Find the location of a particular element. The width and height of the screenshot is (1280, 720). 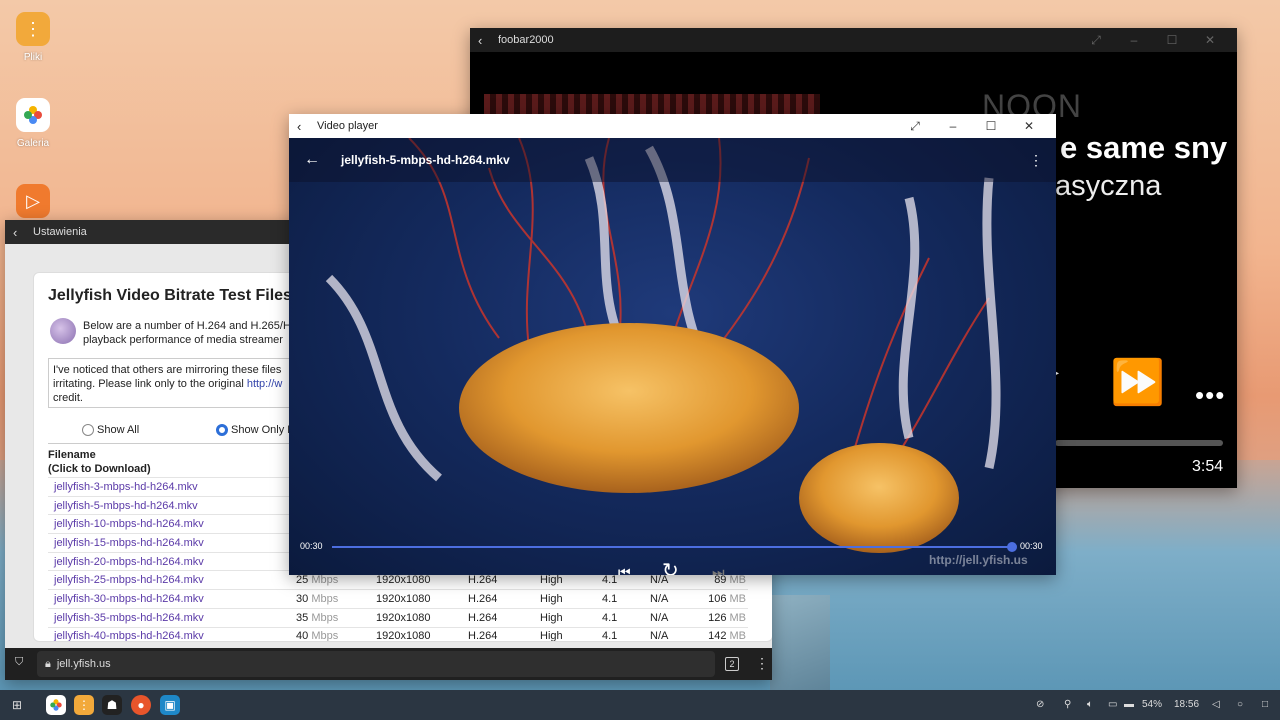

resolution-cell: 1920x1080 is located at coordinates (403, 598).